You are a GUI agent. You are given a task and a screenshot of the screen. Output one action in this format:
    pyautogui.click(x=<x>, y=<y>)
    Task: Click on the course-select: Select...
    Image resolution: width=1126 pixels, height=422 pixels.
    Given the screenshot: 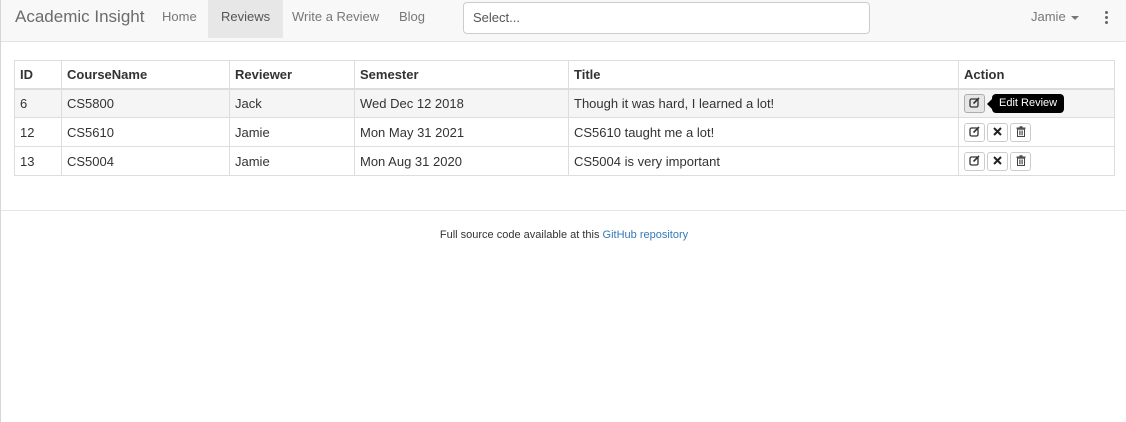 What is the action you would take?
    pyautogui.click(x=666, y=18)
    